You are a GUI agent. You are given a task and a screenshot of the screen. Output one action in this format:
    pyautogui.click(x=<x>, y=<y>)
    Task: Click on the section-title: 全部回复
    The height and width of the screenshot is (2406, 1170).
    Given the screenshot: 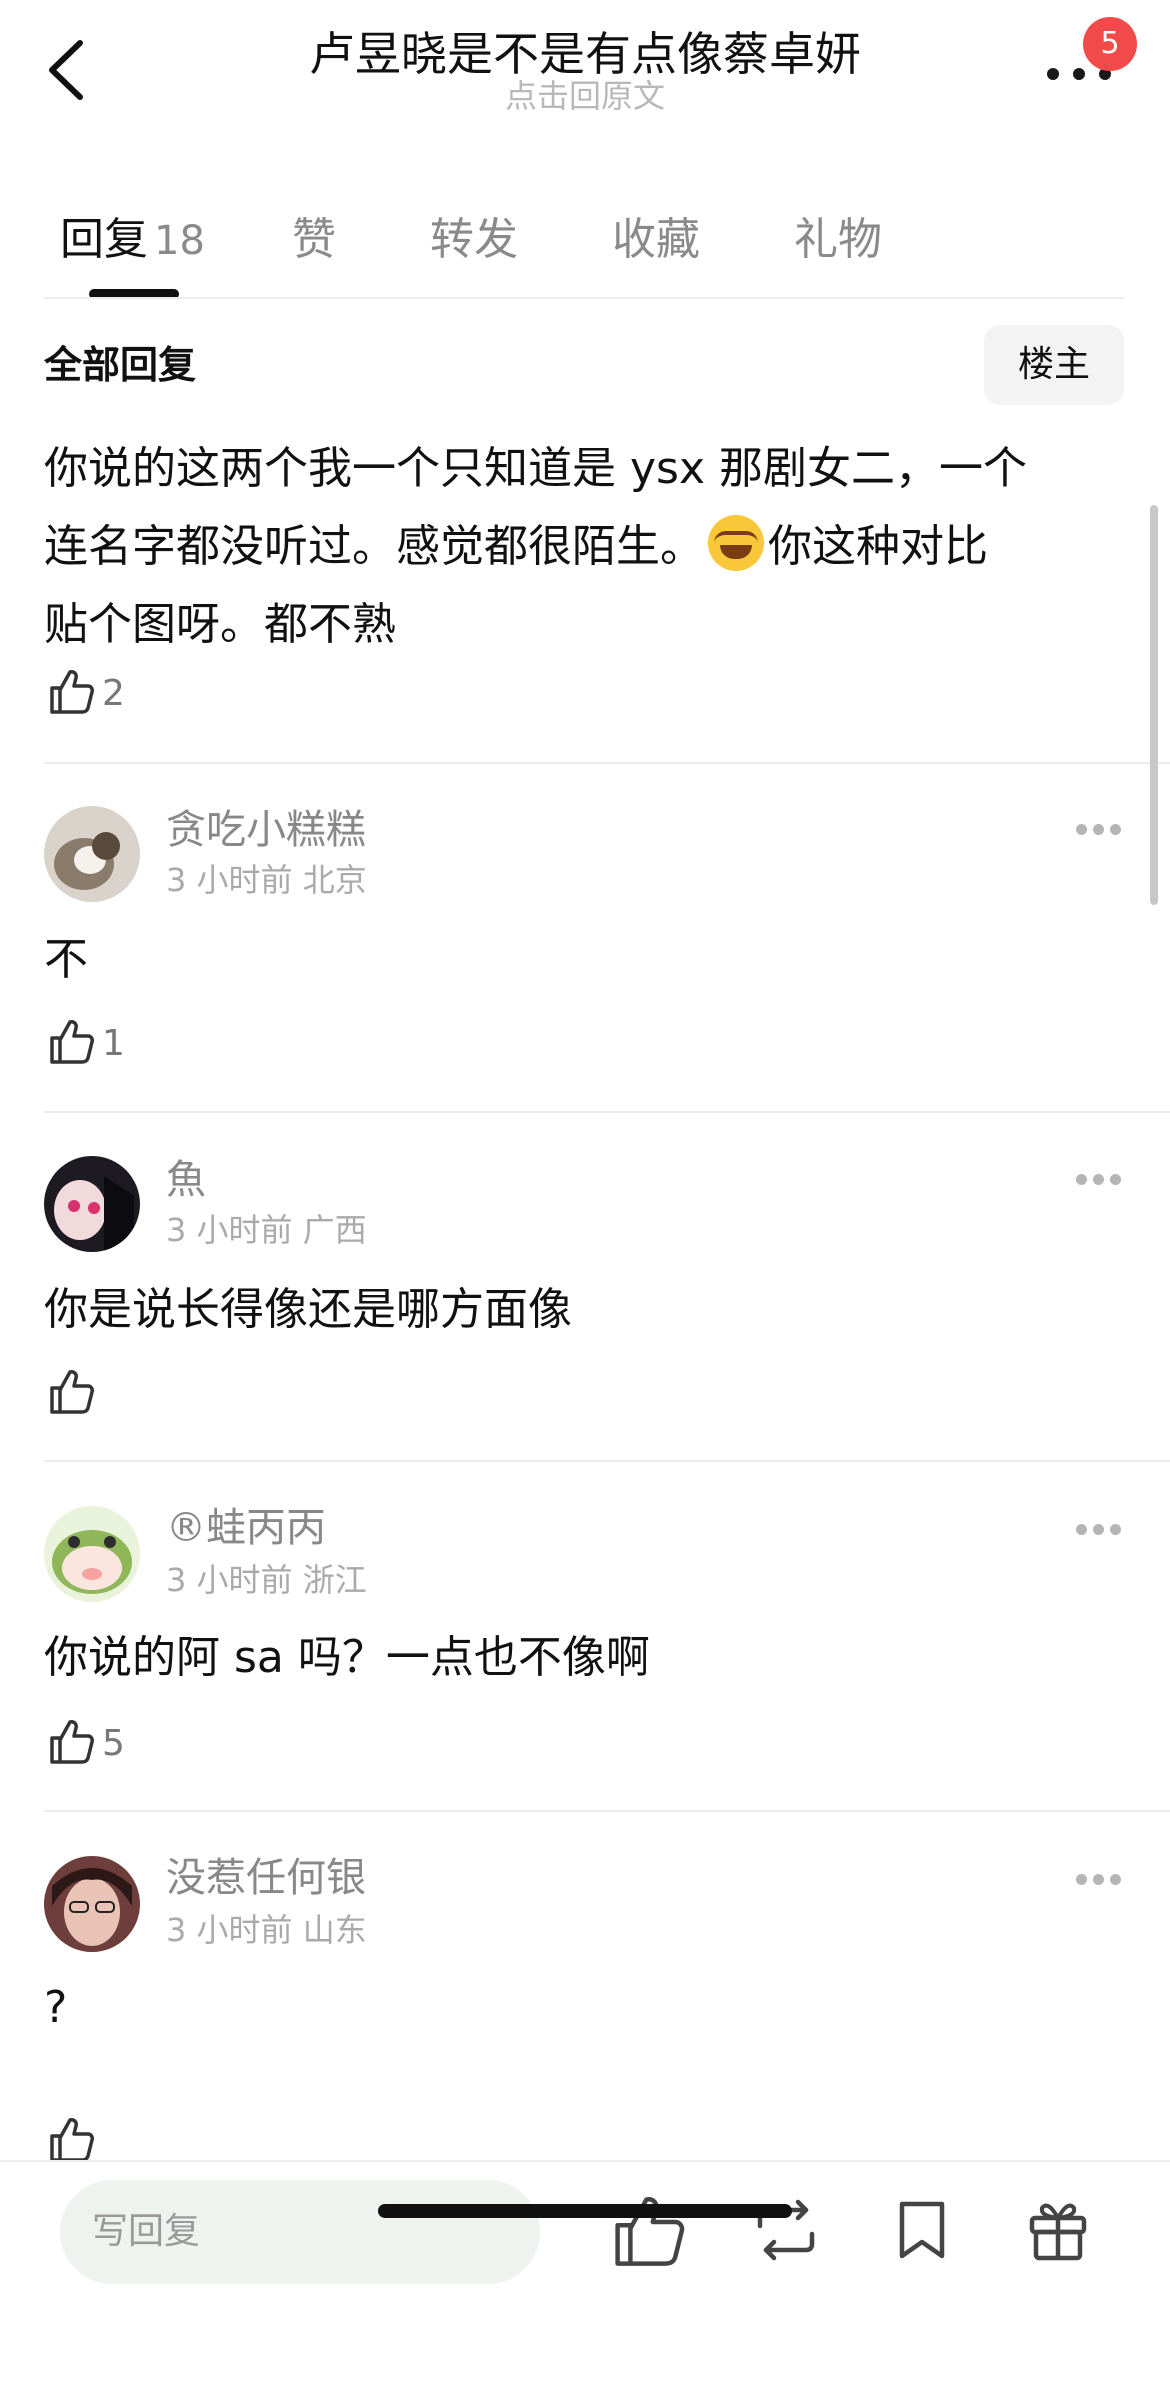 What is the action you would take?
    pyautogui.click(x=120, y=365)
    